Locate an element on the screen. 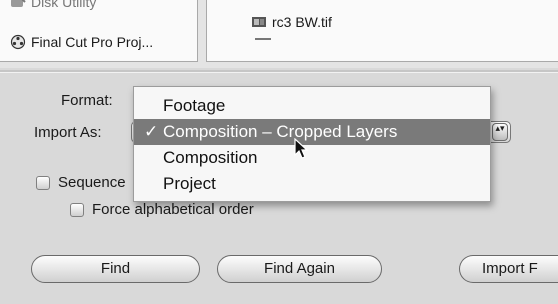  file-item-label: rc3 BW.tif is located at coordinates (302, 22).